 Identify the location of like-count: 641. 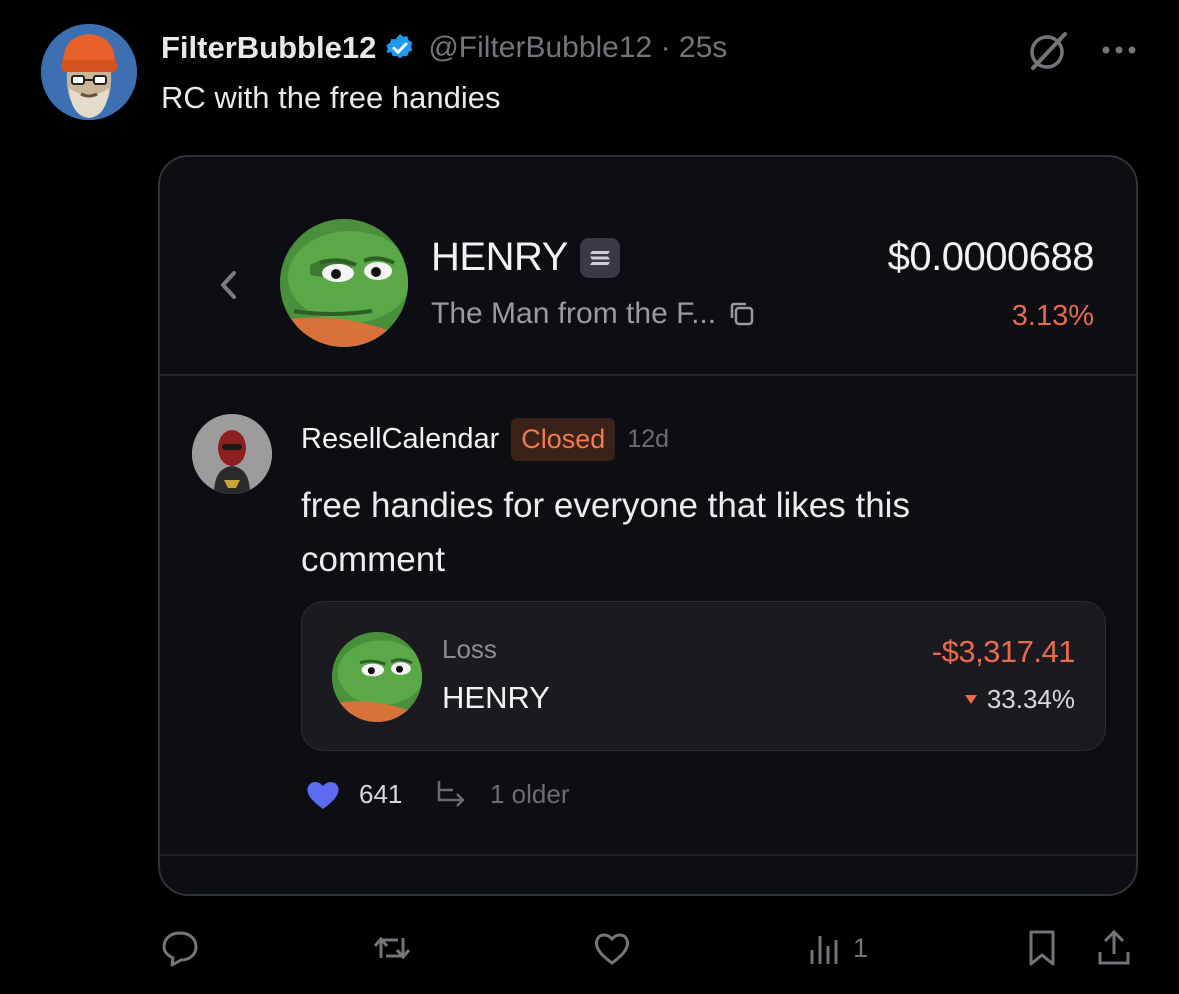
(381, 794).